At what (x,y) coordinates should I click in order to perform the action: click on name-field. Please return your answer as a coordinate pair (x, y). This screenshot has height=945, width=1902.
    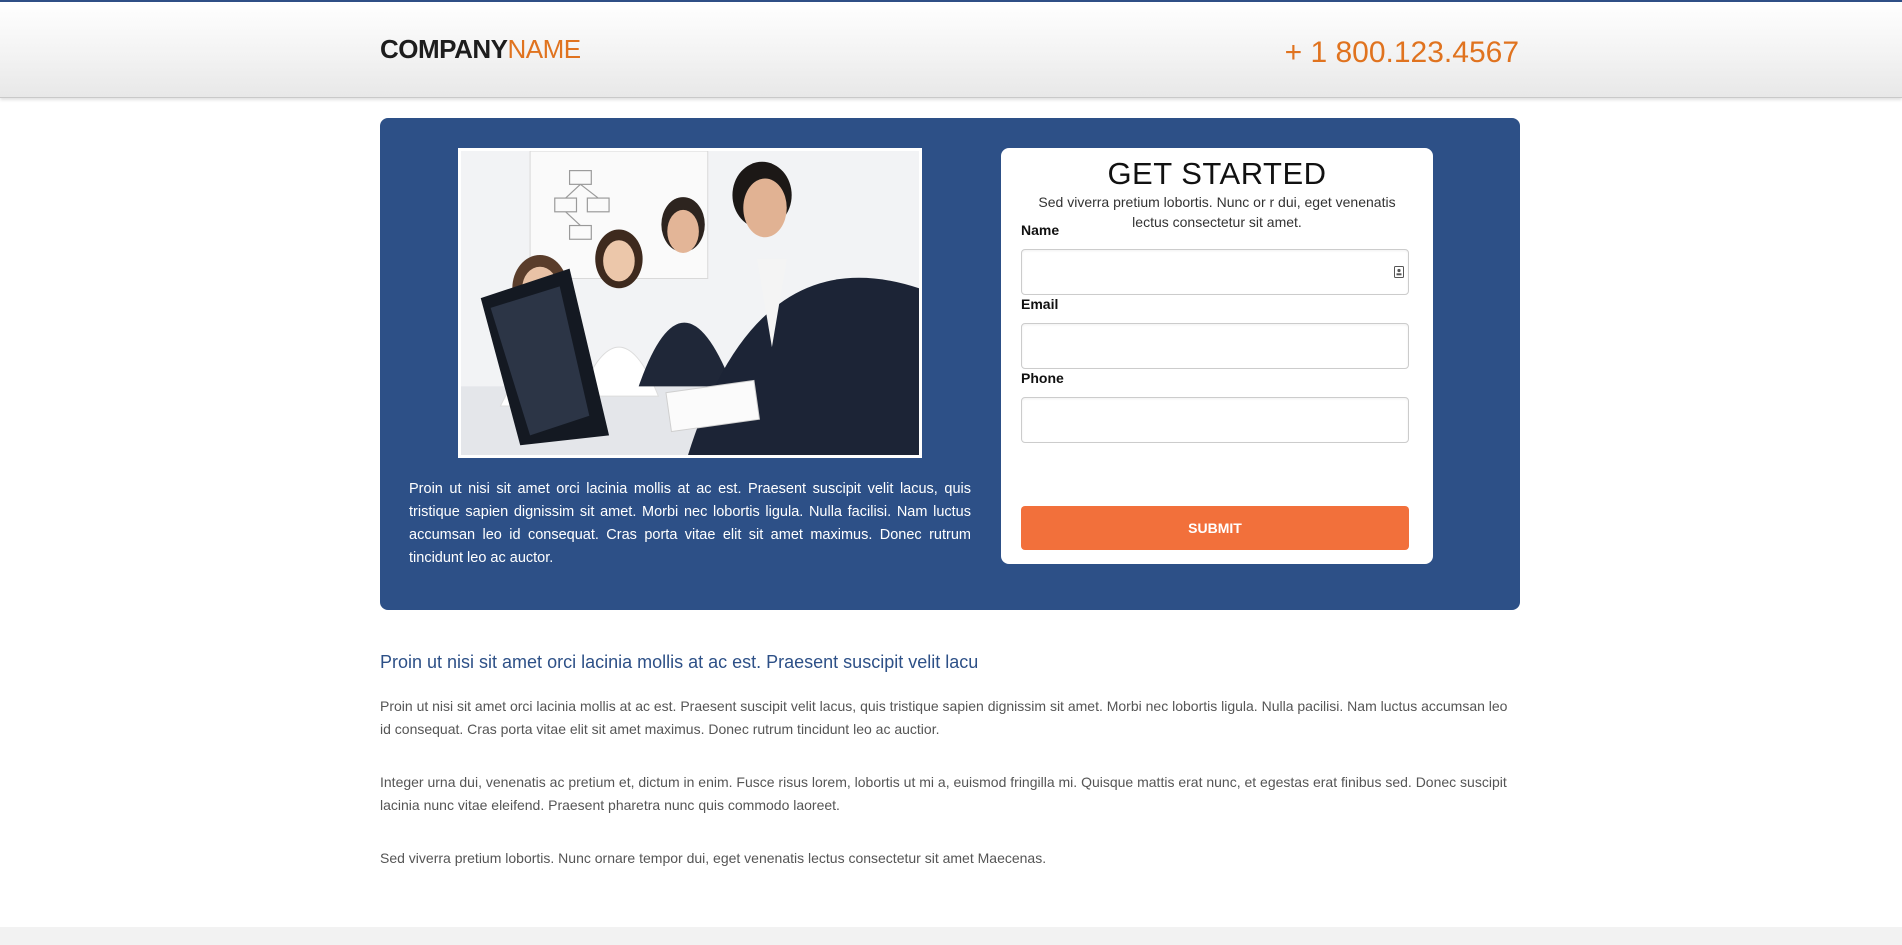
    Looking at the image, I should click on (1215, 272).